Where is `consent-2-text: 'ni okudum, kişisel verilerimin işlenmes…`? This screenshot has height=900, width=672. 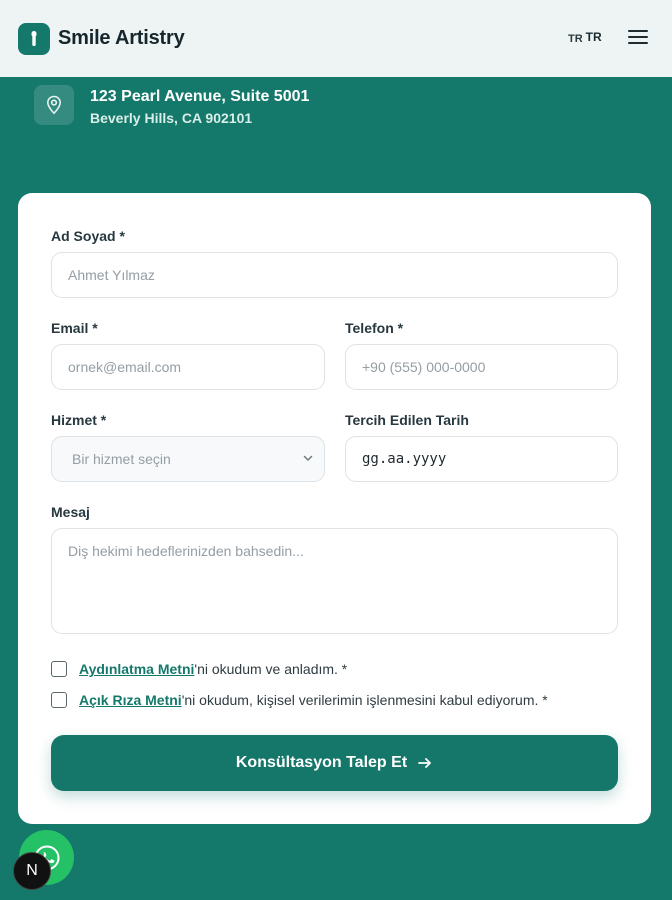 consent-2-text: 'ni okudum, kişisel verilerimin işlenmes… is located at coordinates (364, 700).